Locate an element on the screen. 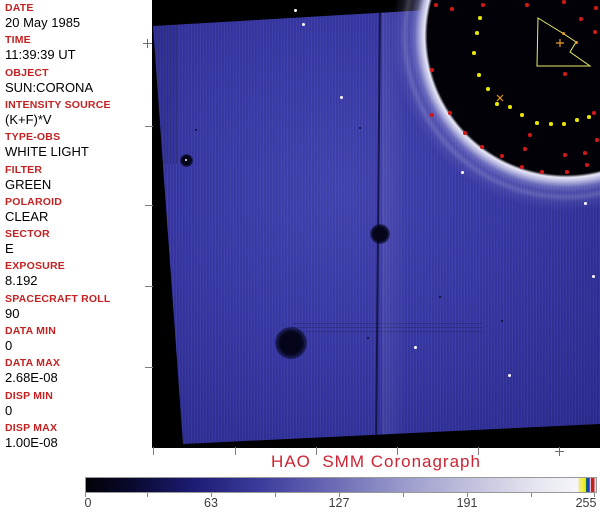 Image resolution: width=600 pixels, height=512 pixels. colorbar-gradient is located at coordinates (341, 485).